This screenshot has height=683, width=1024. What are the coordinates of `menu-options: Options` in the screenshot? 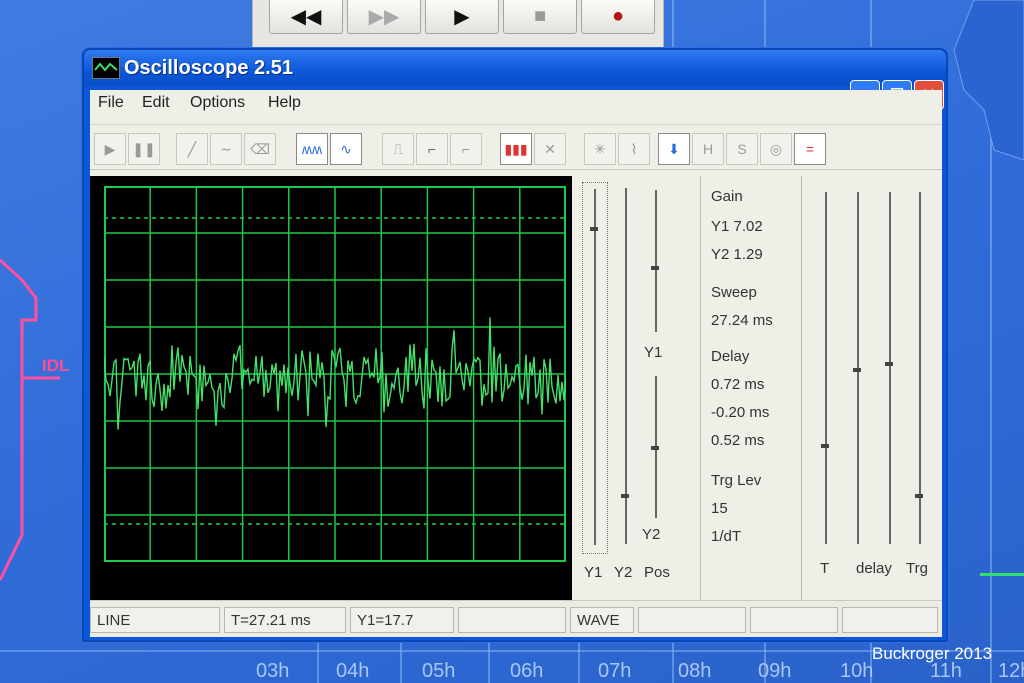 It's located at (217, 103).